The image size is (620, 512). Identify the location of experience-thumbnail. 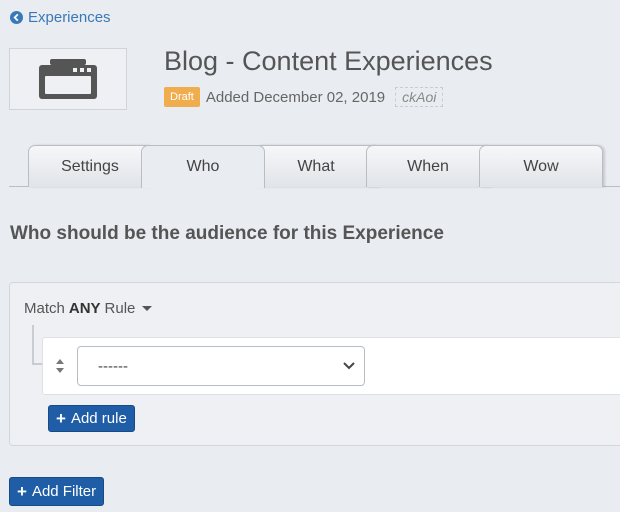
(68, 79).